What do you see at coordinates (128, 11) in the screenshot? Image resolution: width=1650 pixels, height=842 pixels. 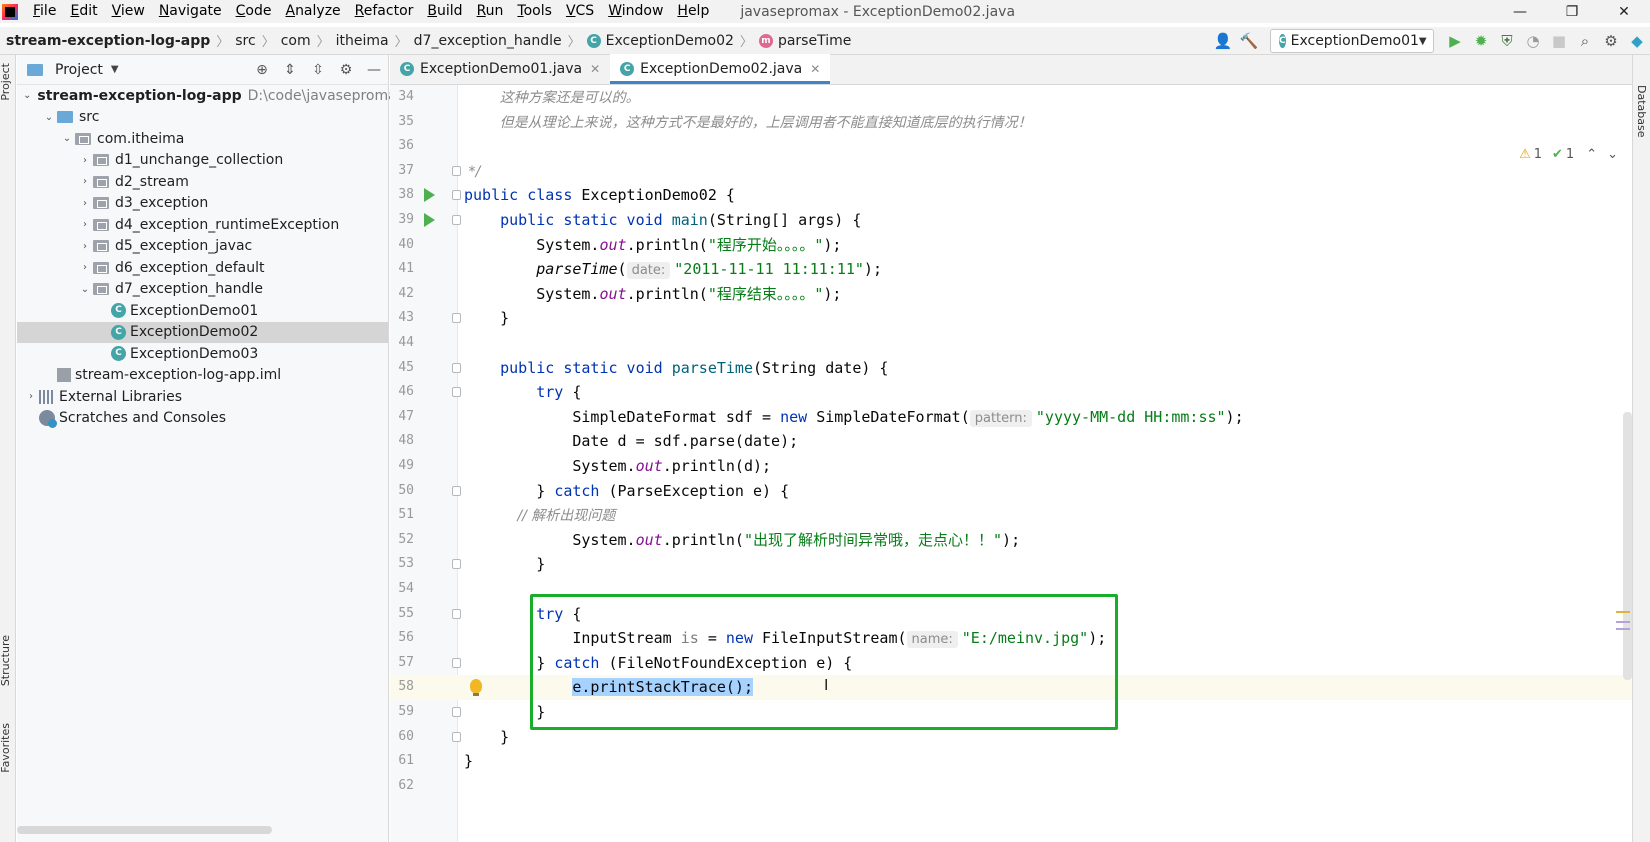 I see `menu-view: View` at bounding box center [128, 11].